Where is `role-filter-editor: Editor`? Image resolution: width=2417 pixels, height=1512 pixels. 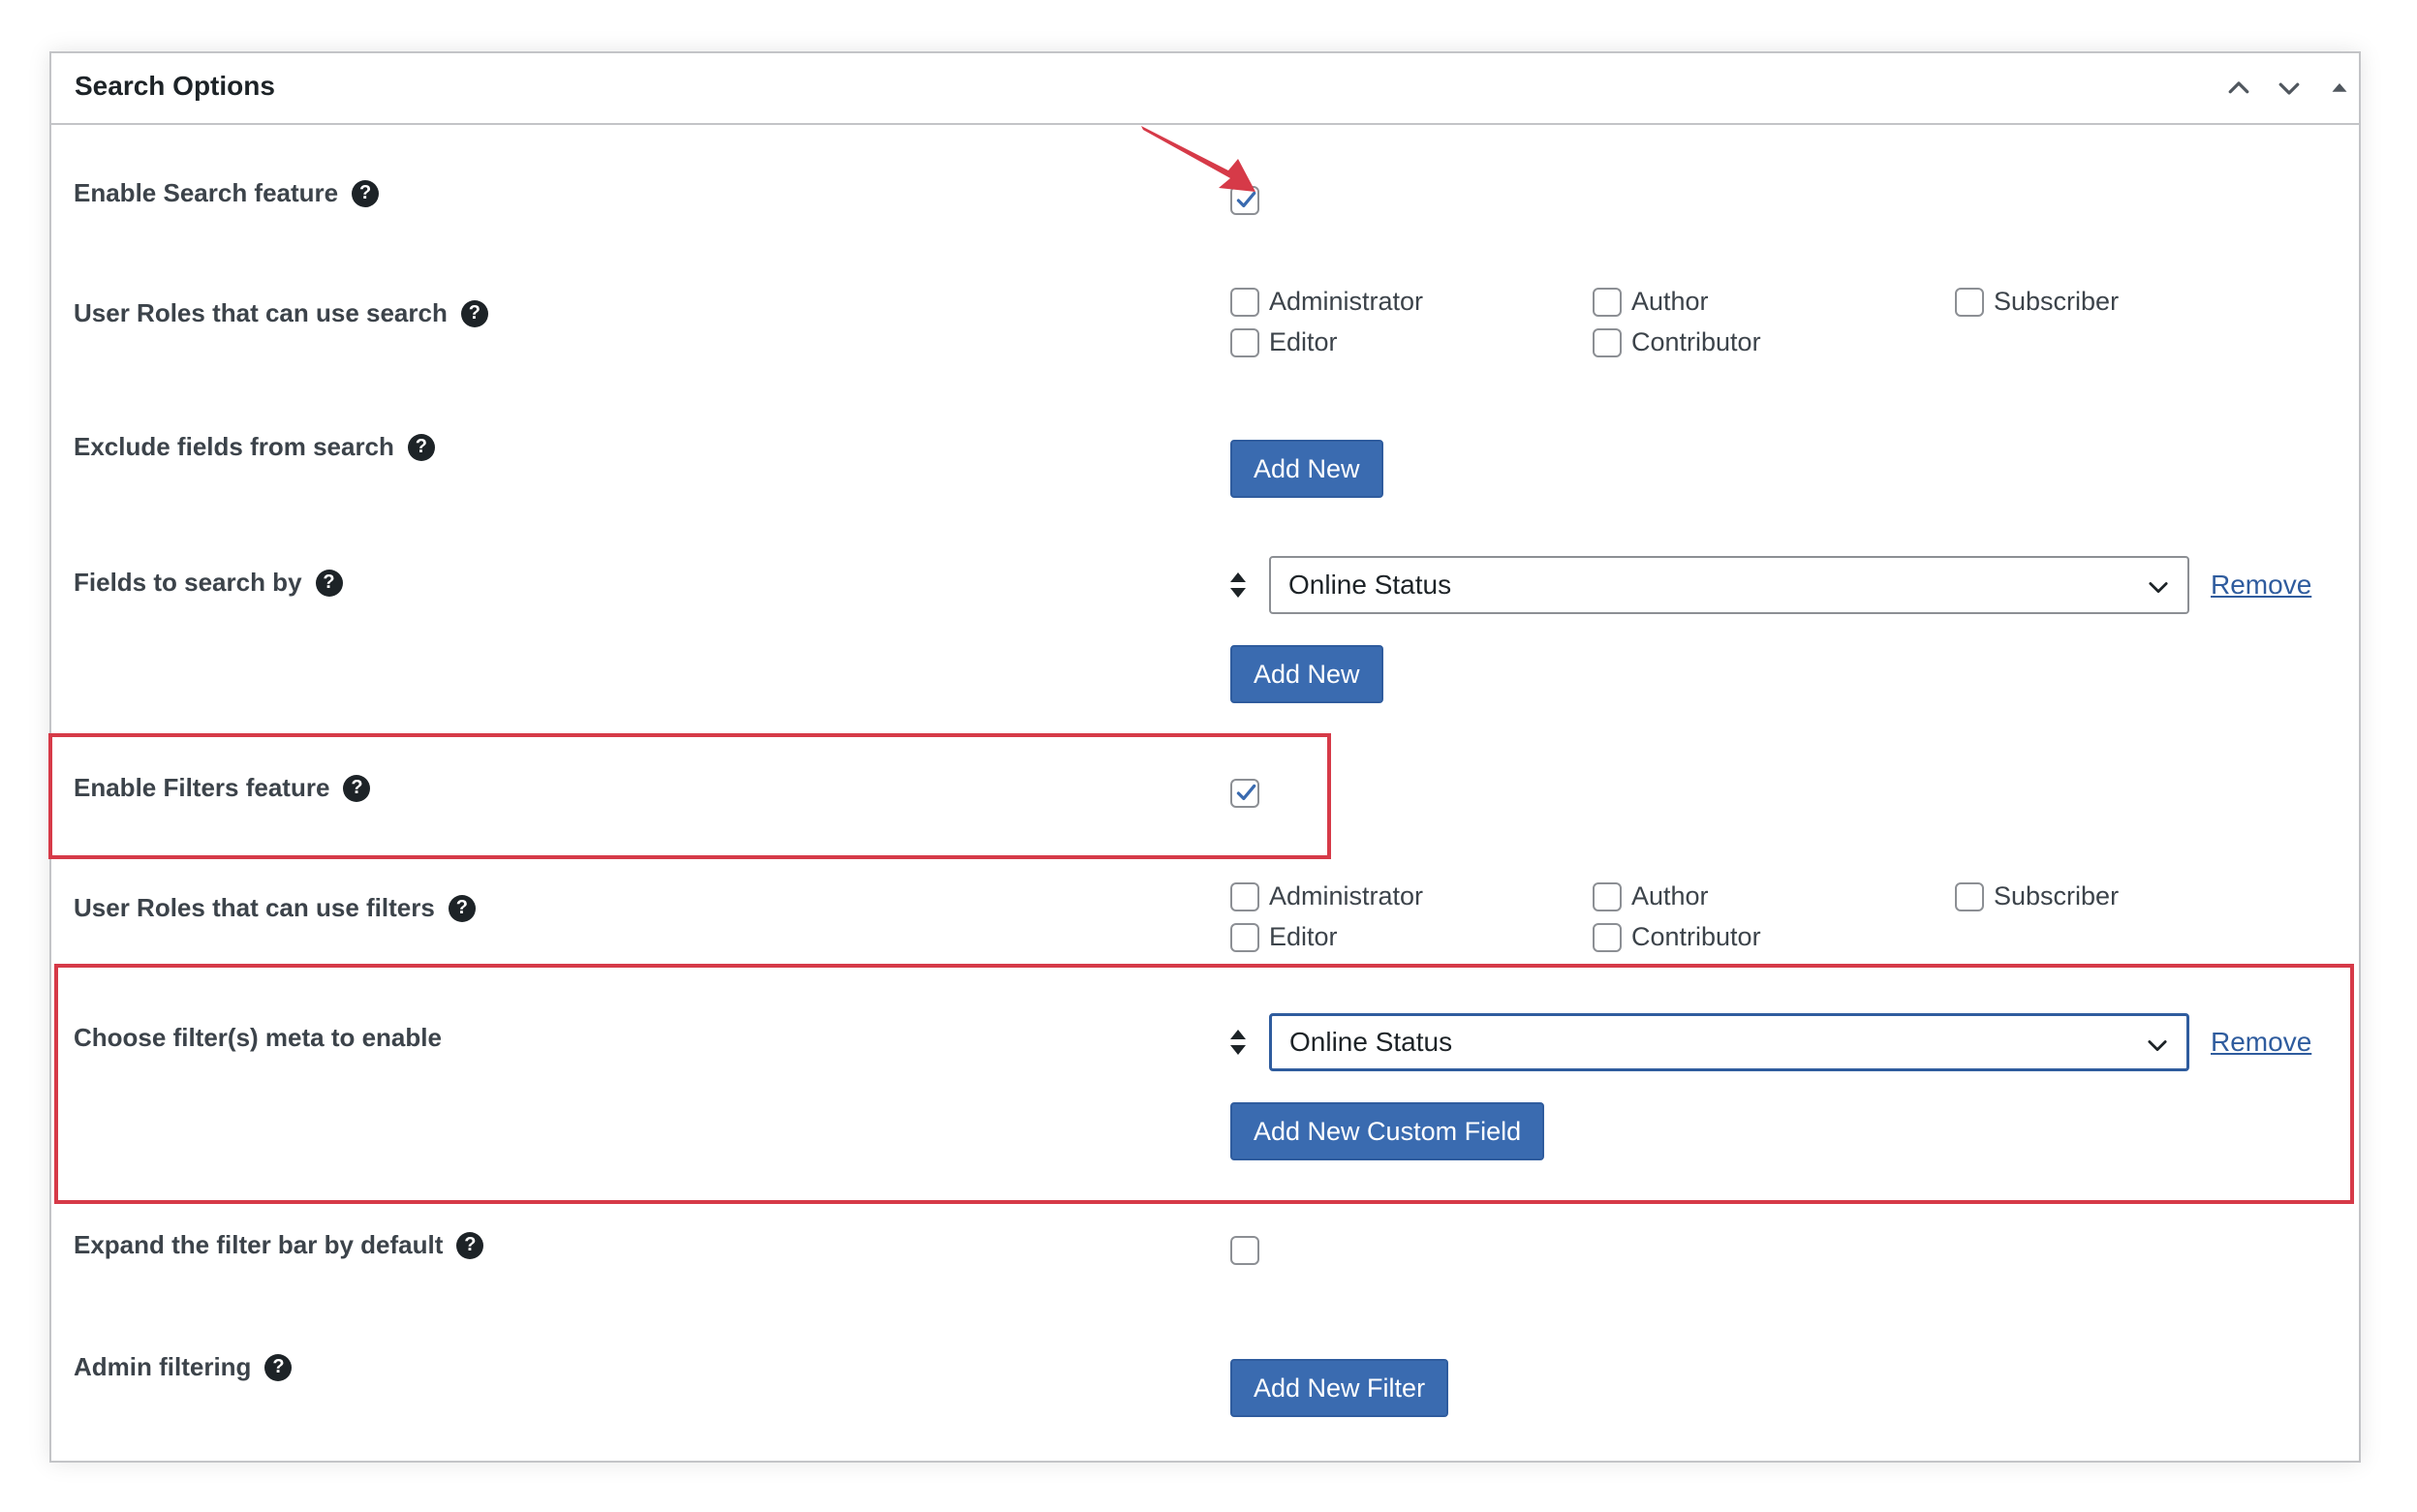 role-filter-editor: Editor is located at coordinates (1284, 937).